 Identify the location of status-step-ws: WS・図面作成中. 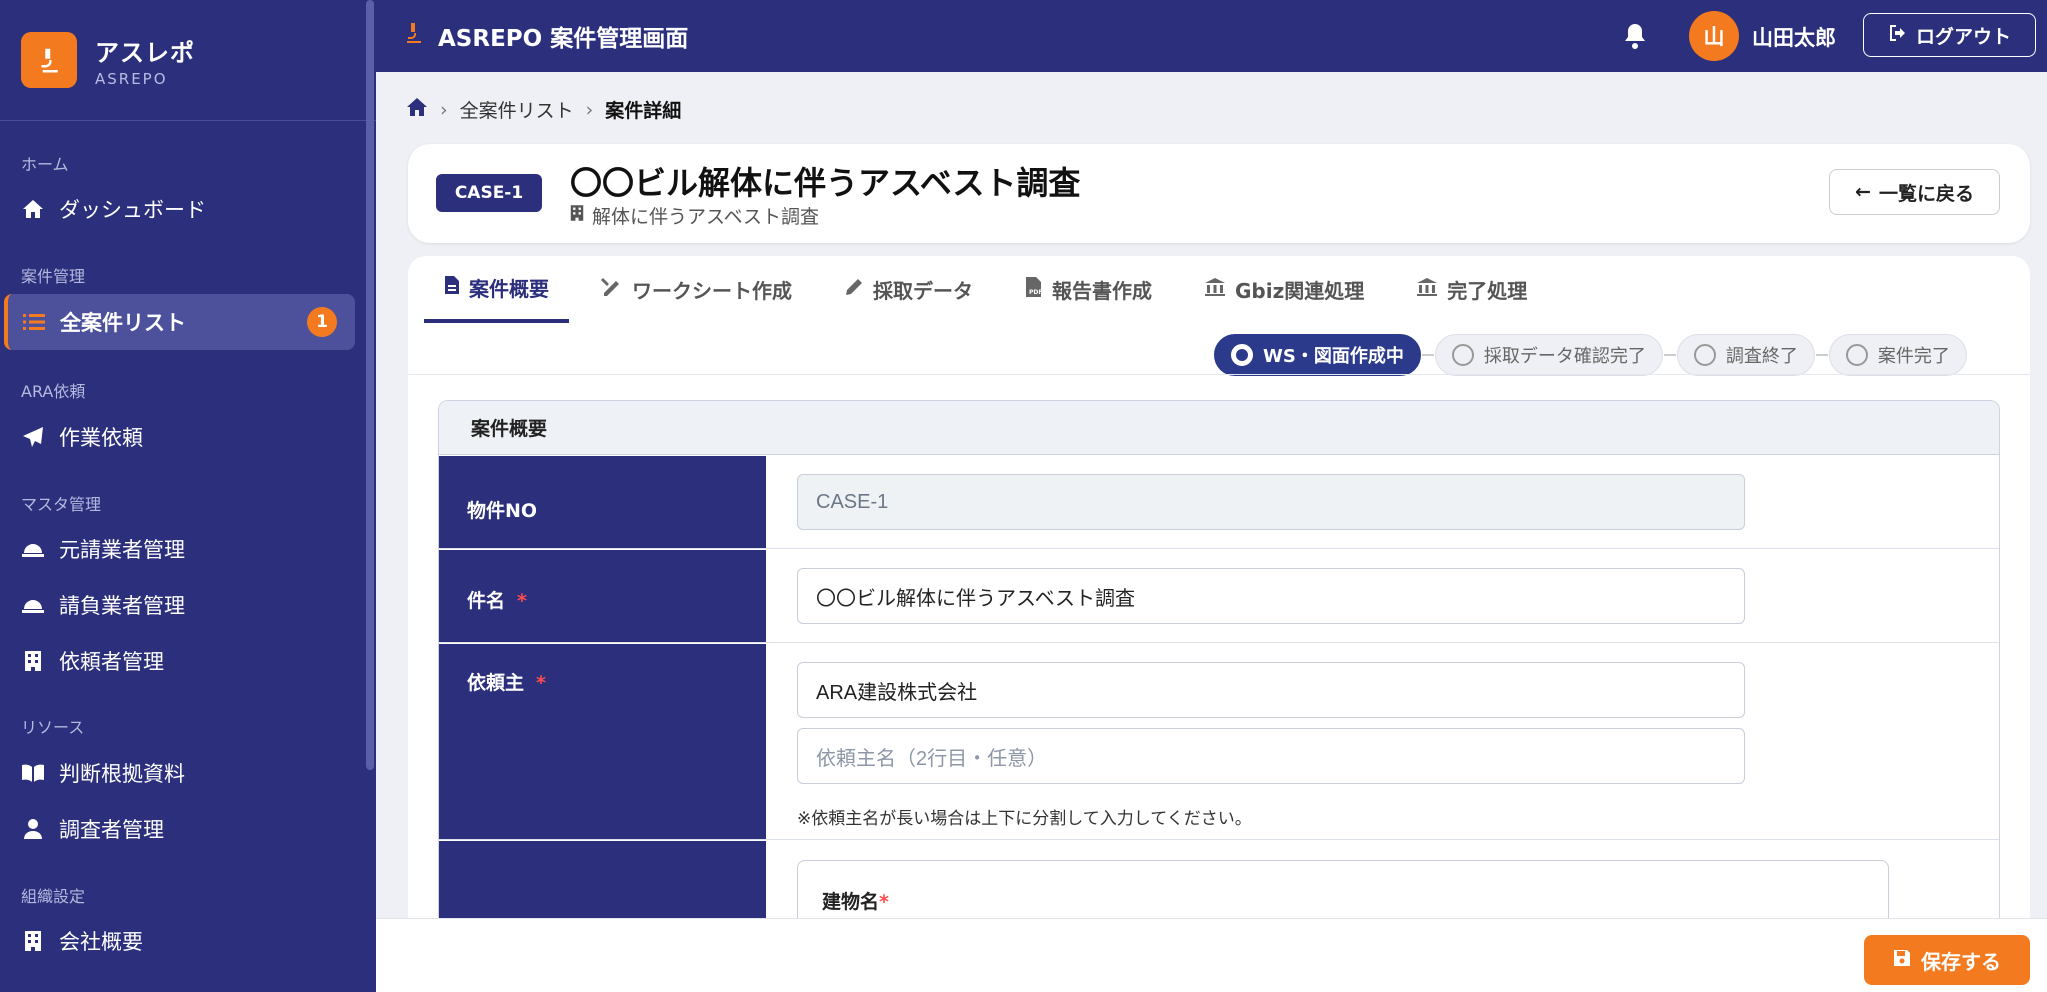
(1317, 355).